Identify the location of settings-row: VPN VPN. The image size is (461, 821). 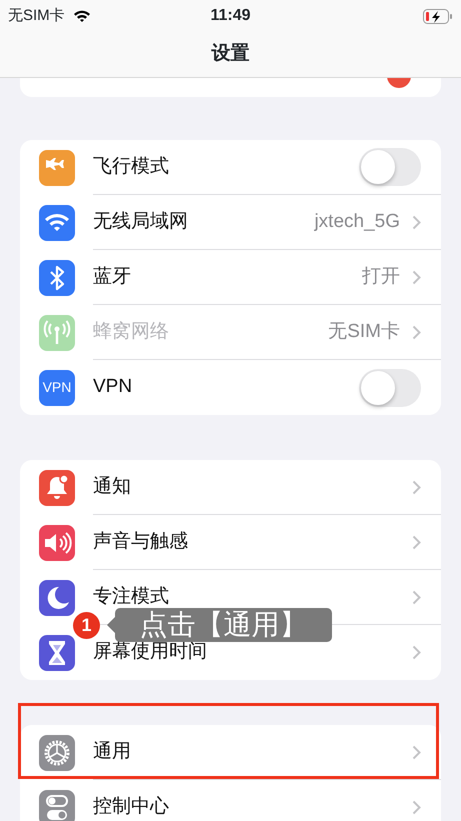
(230, 387).